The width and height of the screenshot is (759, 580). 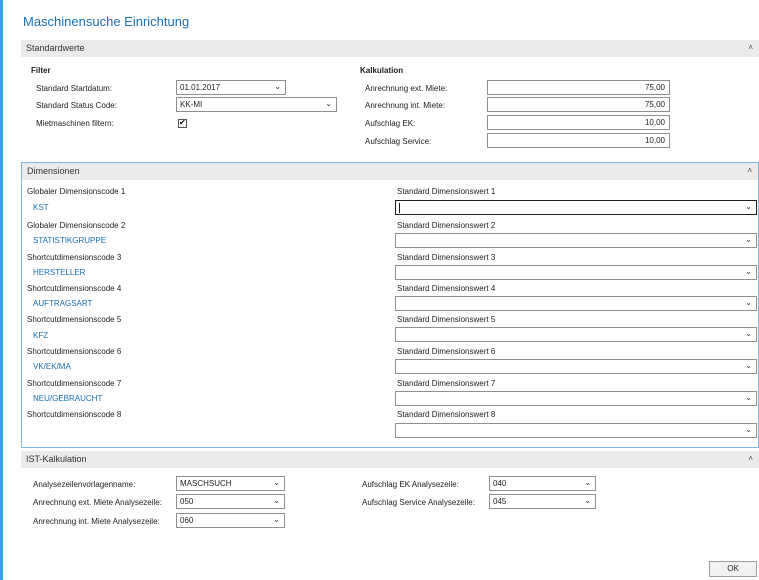 What do you see at coordinates (96, 521) in the screenshot?
I see `anrechnung-int-analysezeile-label: Anrechnung int. Miete Analysezeile:` at bounding box center [96, 521].